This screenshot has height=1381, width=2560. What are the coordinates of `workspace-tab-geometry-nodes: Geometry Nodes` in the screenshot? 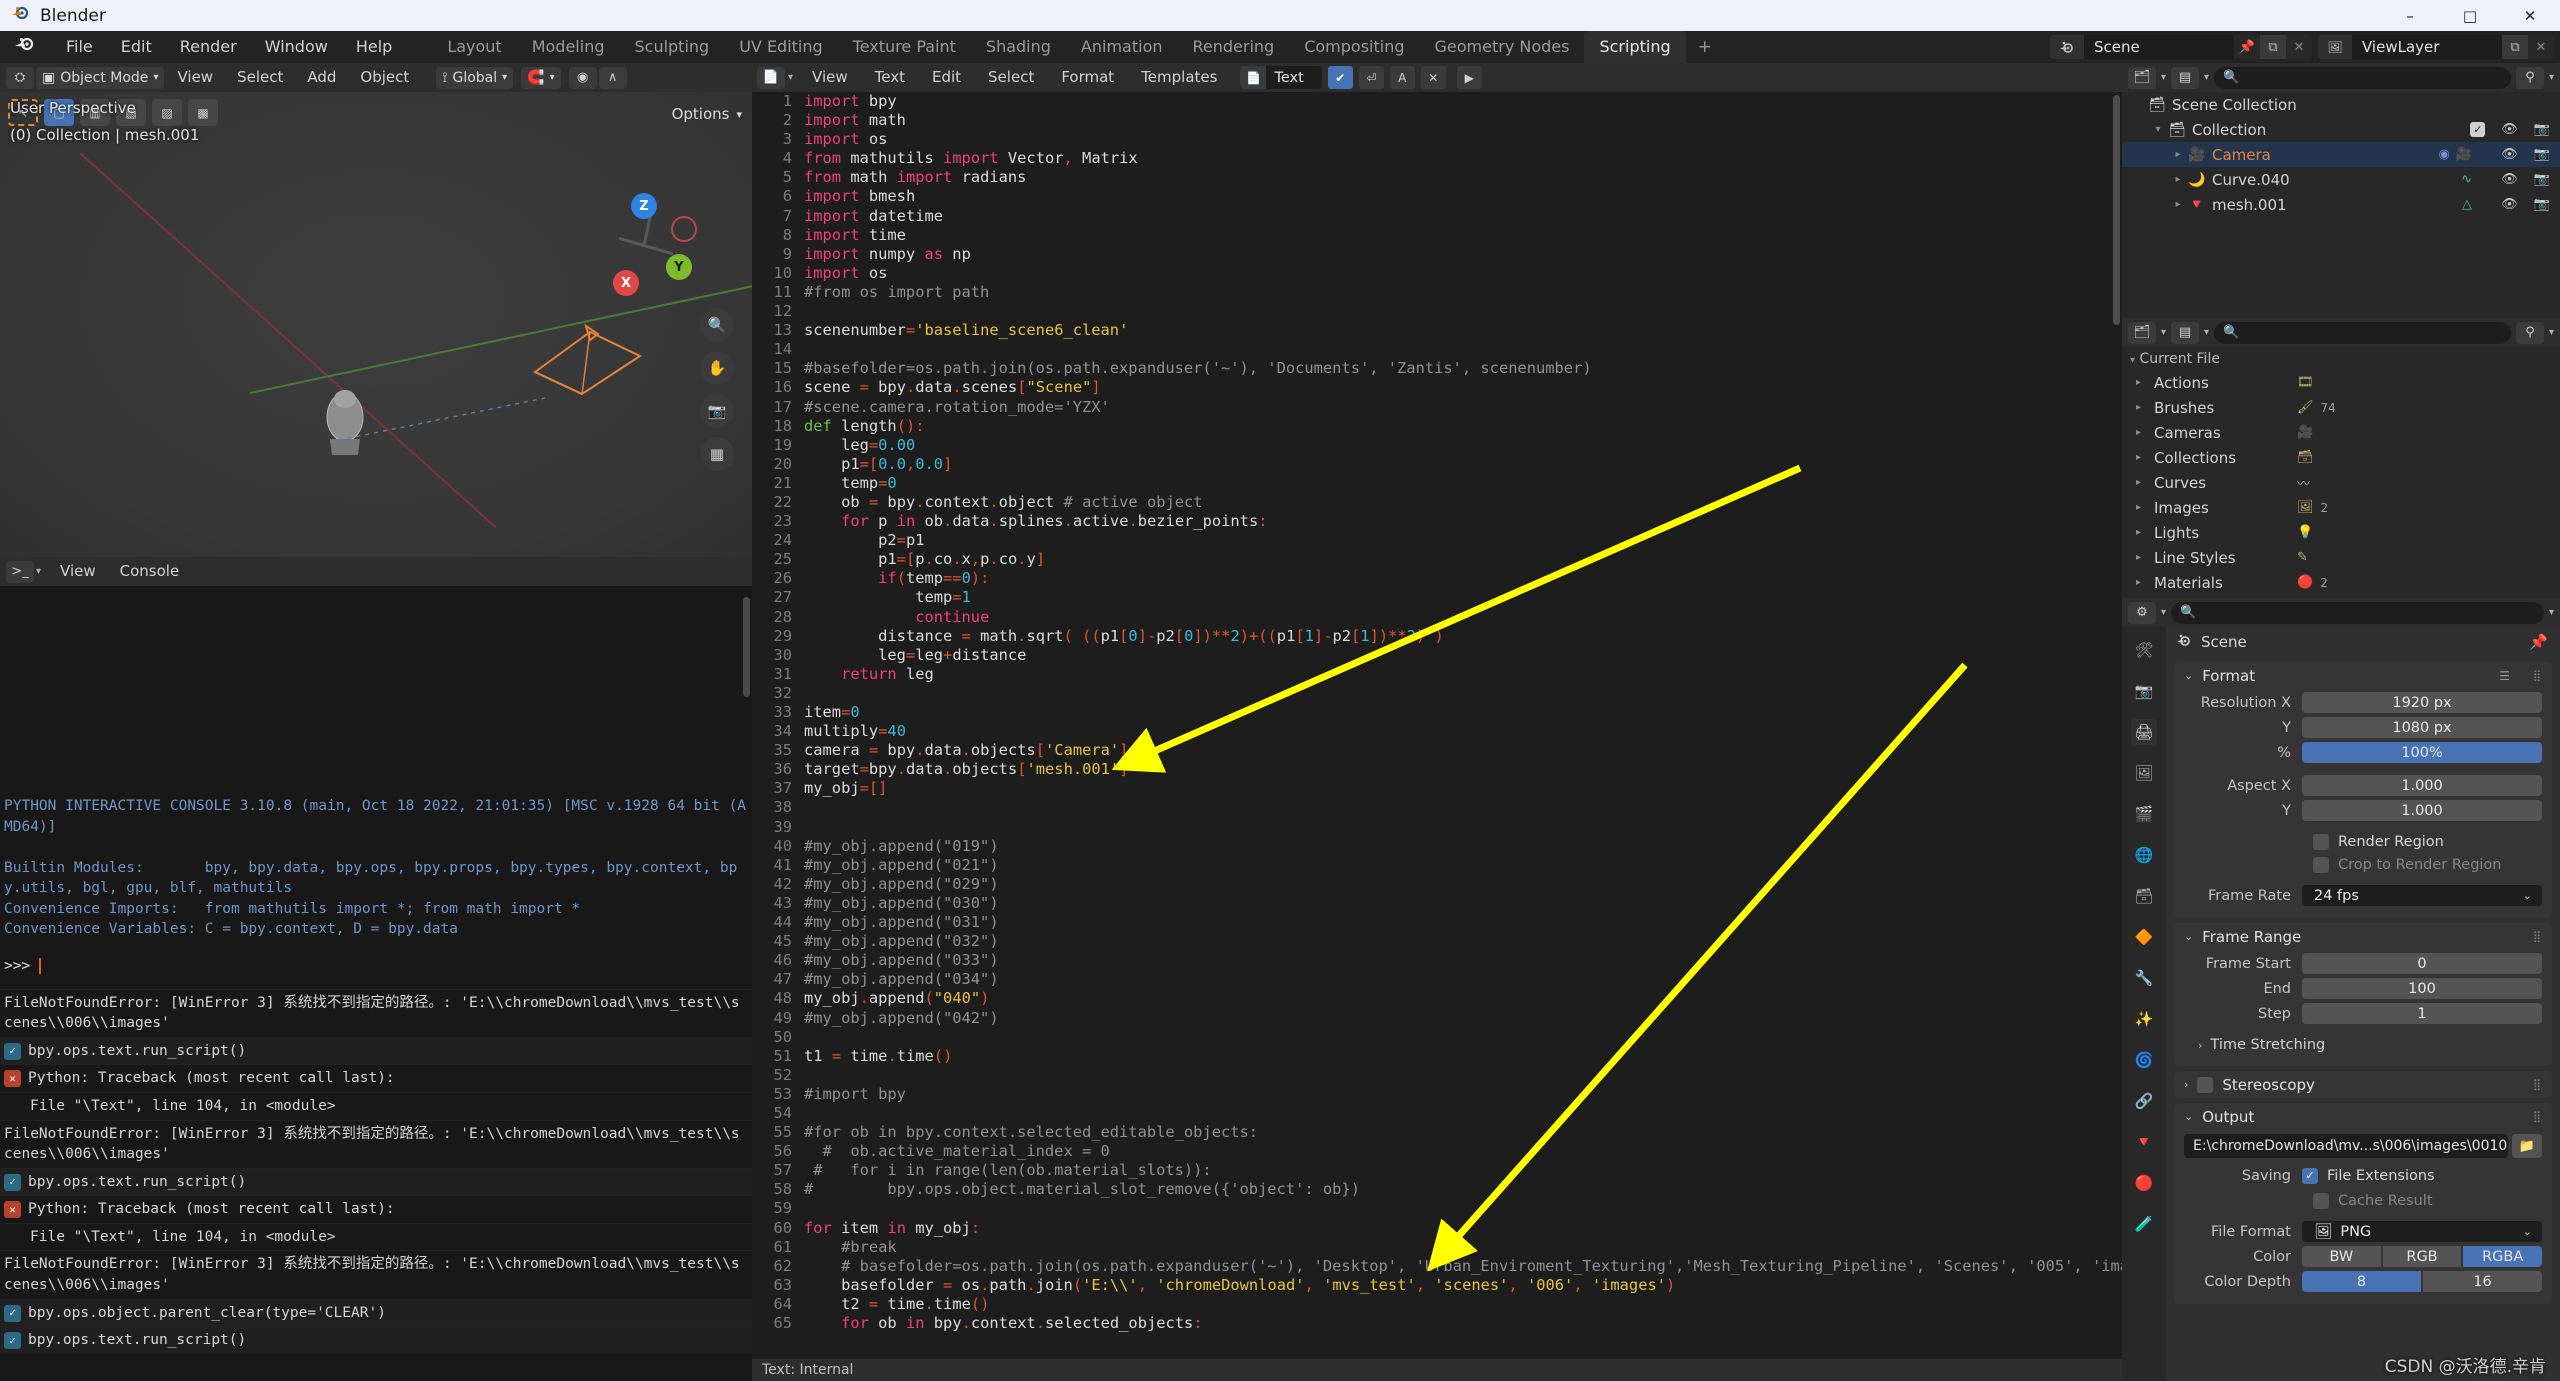 It's located at (1502, 47).